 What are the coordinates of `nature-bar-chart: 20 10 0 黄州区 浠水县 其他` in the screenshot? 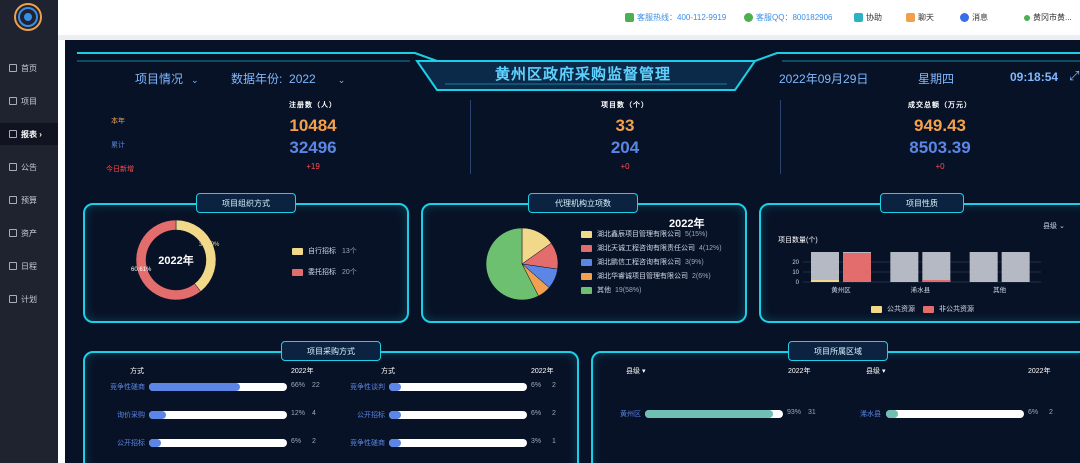 It's located at (916, 273).